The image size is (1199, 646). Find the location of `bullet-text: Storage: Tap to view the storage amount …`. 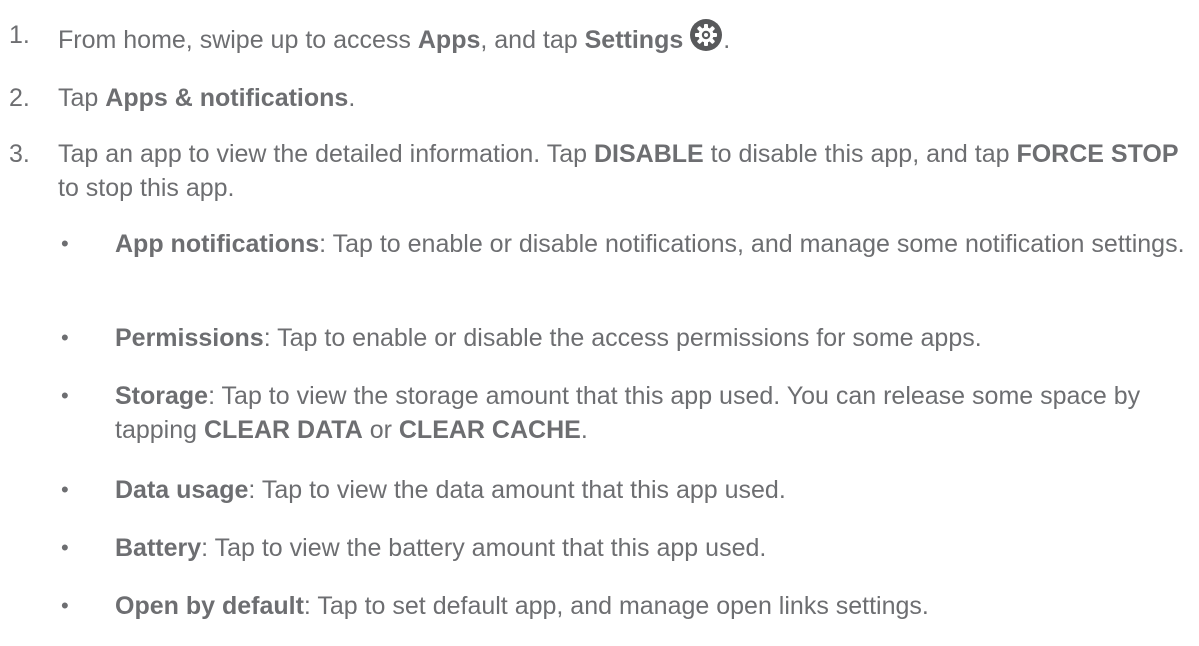

bullet-text: Storage: Tap to view the storage amount … is located at coordinates (655, 413).